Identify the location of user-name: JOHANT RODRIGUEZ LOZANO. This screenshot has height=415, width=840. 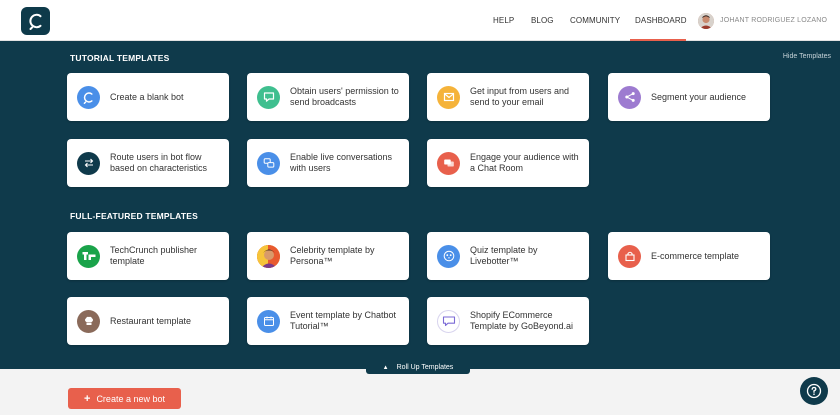
(773, 20).